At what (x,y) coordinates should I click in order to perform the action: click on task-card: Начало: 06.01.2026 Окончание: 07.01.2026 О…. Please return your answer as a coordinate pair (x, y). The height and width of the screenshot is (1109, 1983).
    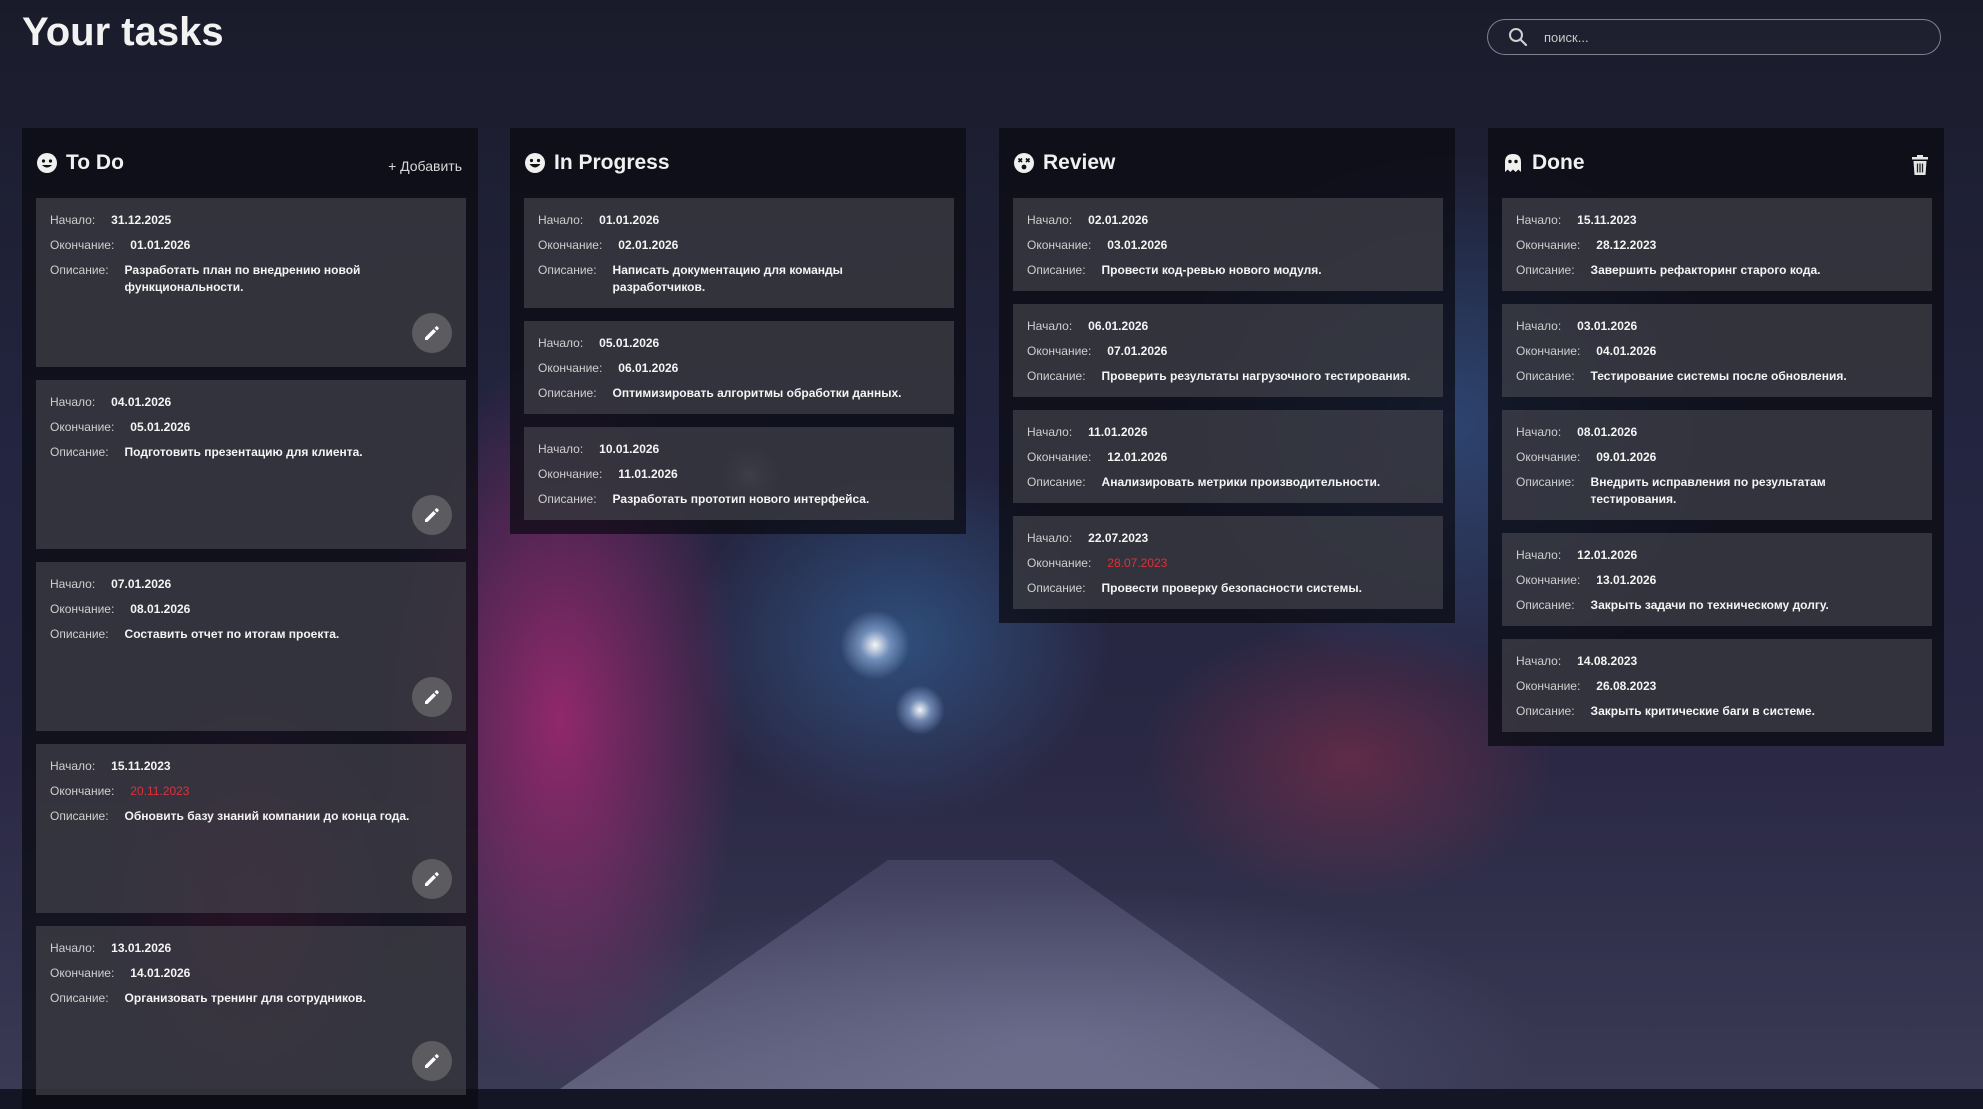
    Looking at the image, I should click on (1228, 350).